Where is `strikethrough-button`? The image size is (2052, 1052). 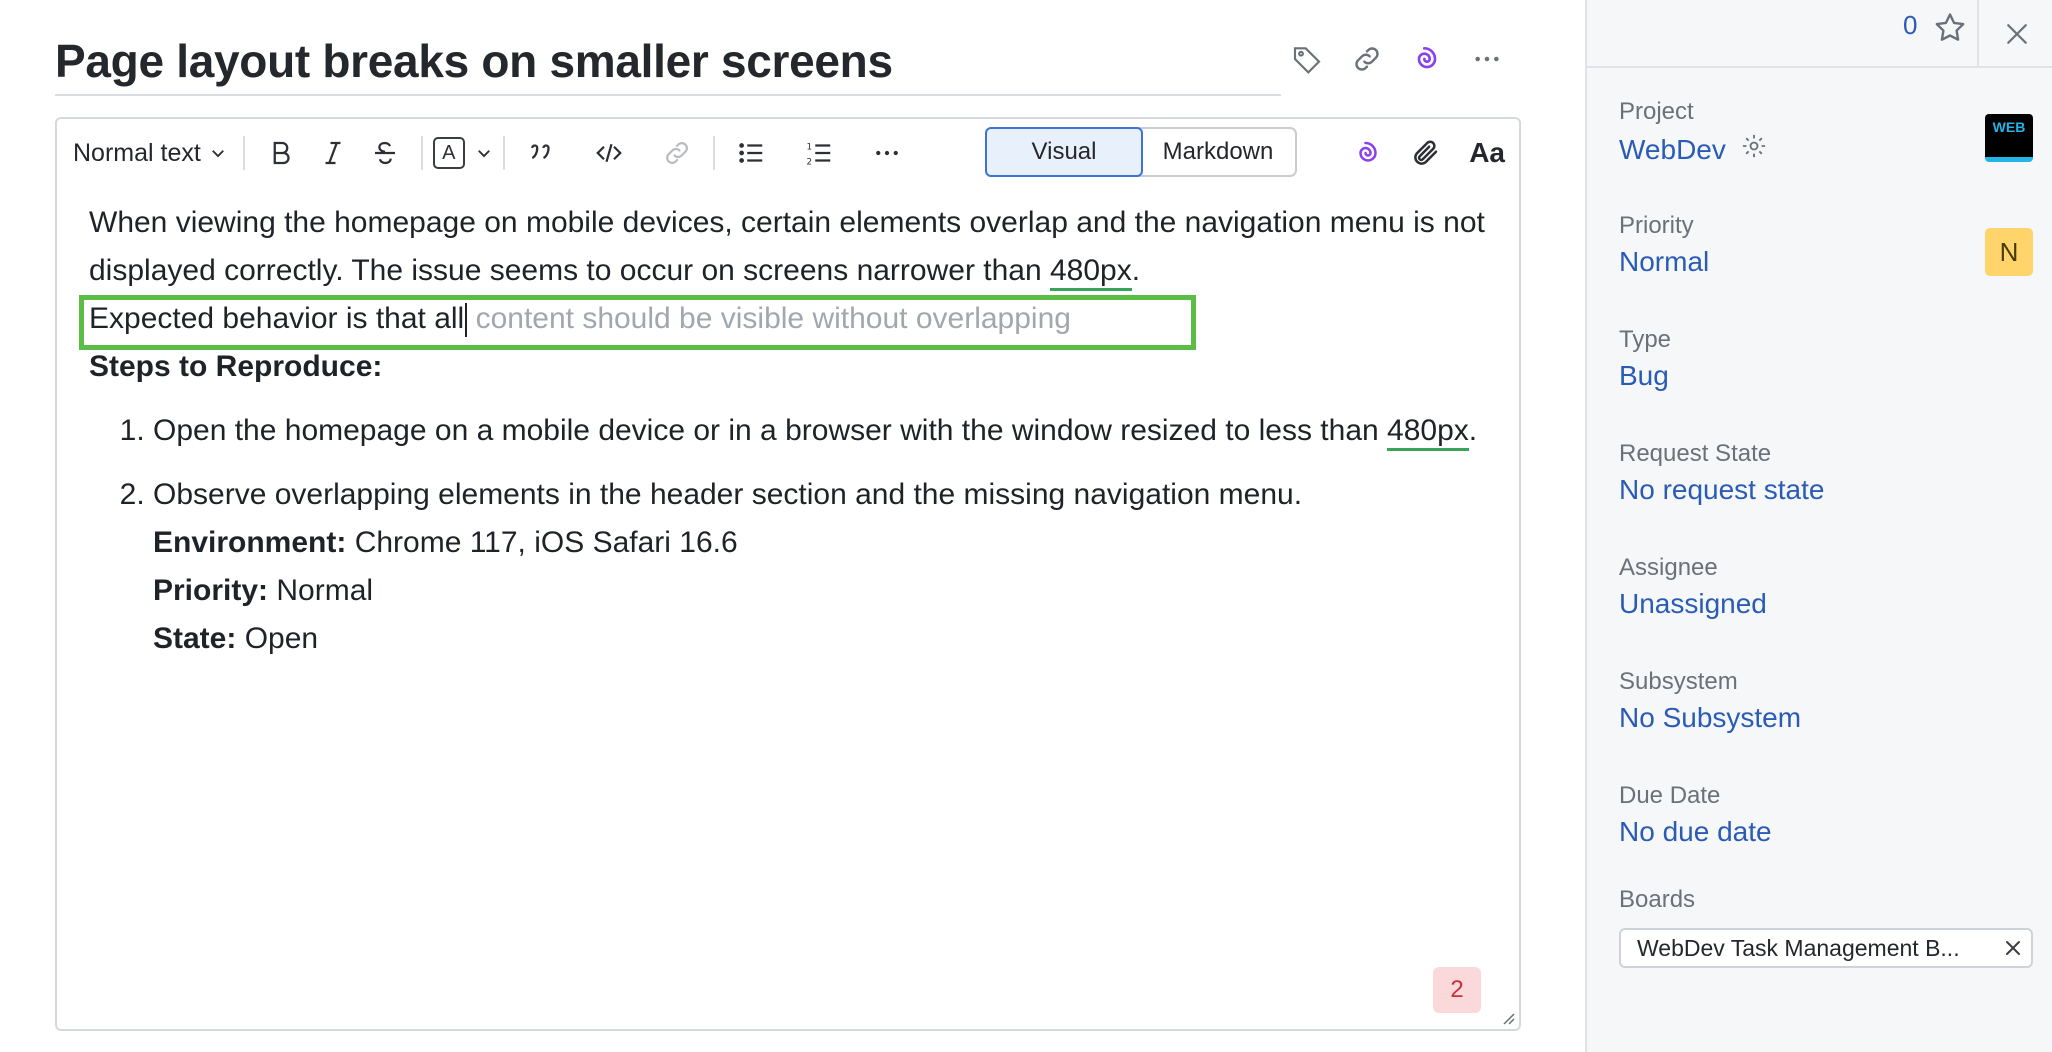 strikethrough-button is located at coordinates (385, 153).